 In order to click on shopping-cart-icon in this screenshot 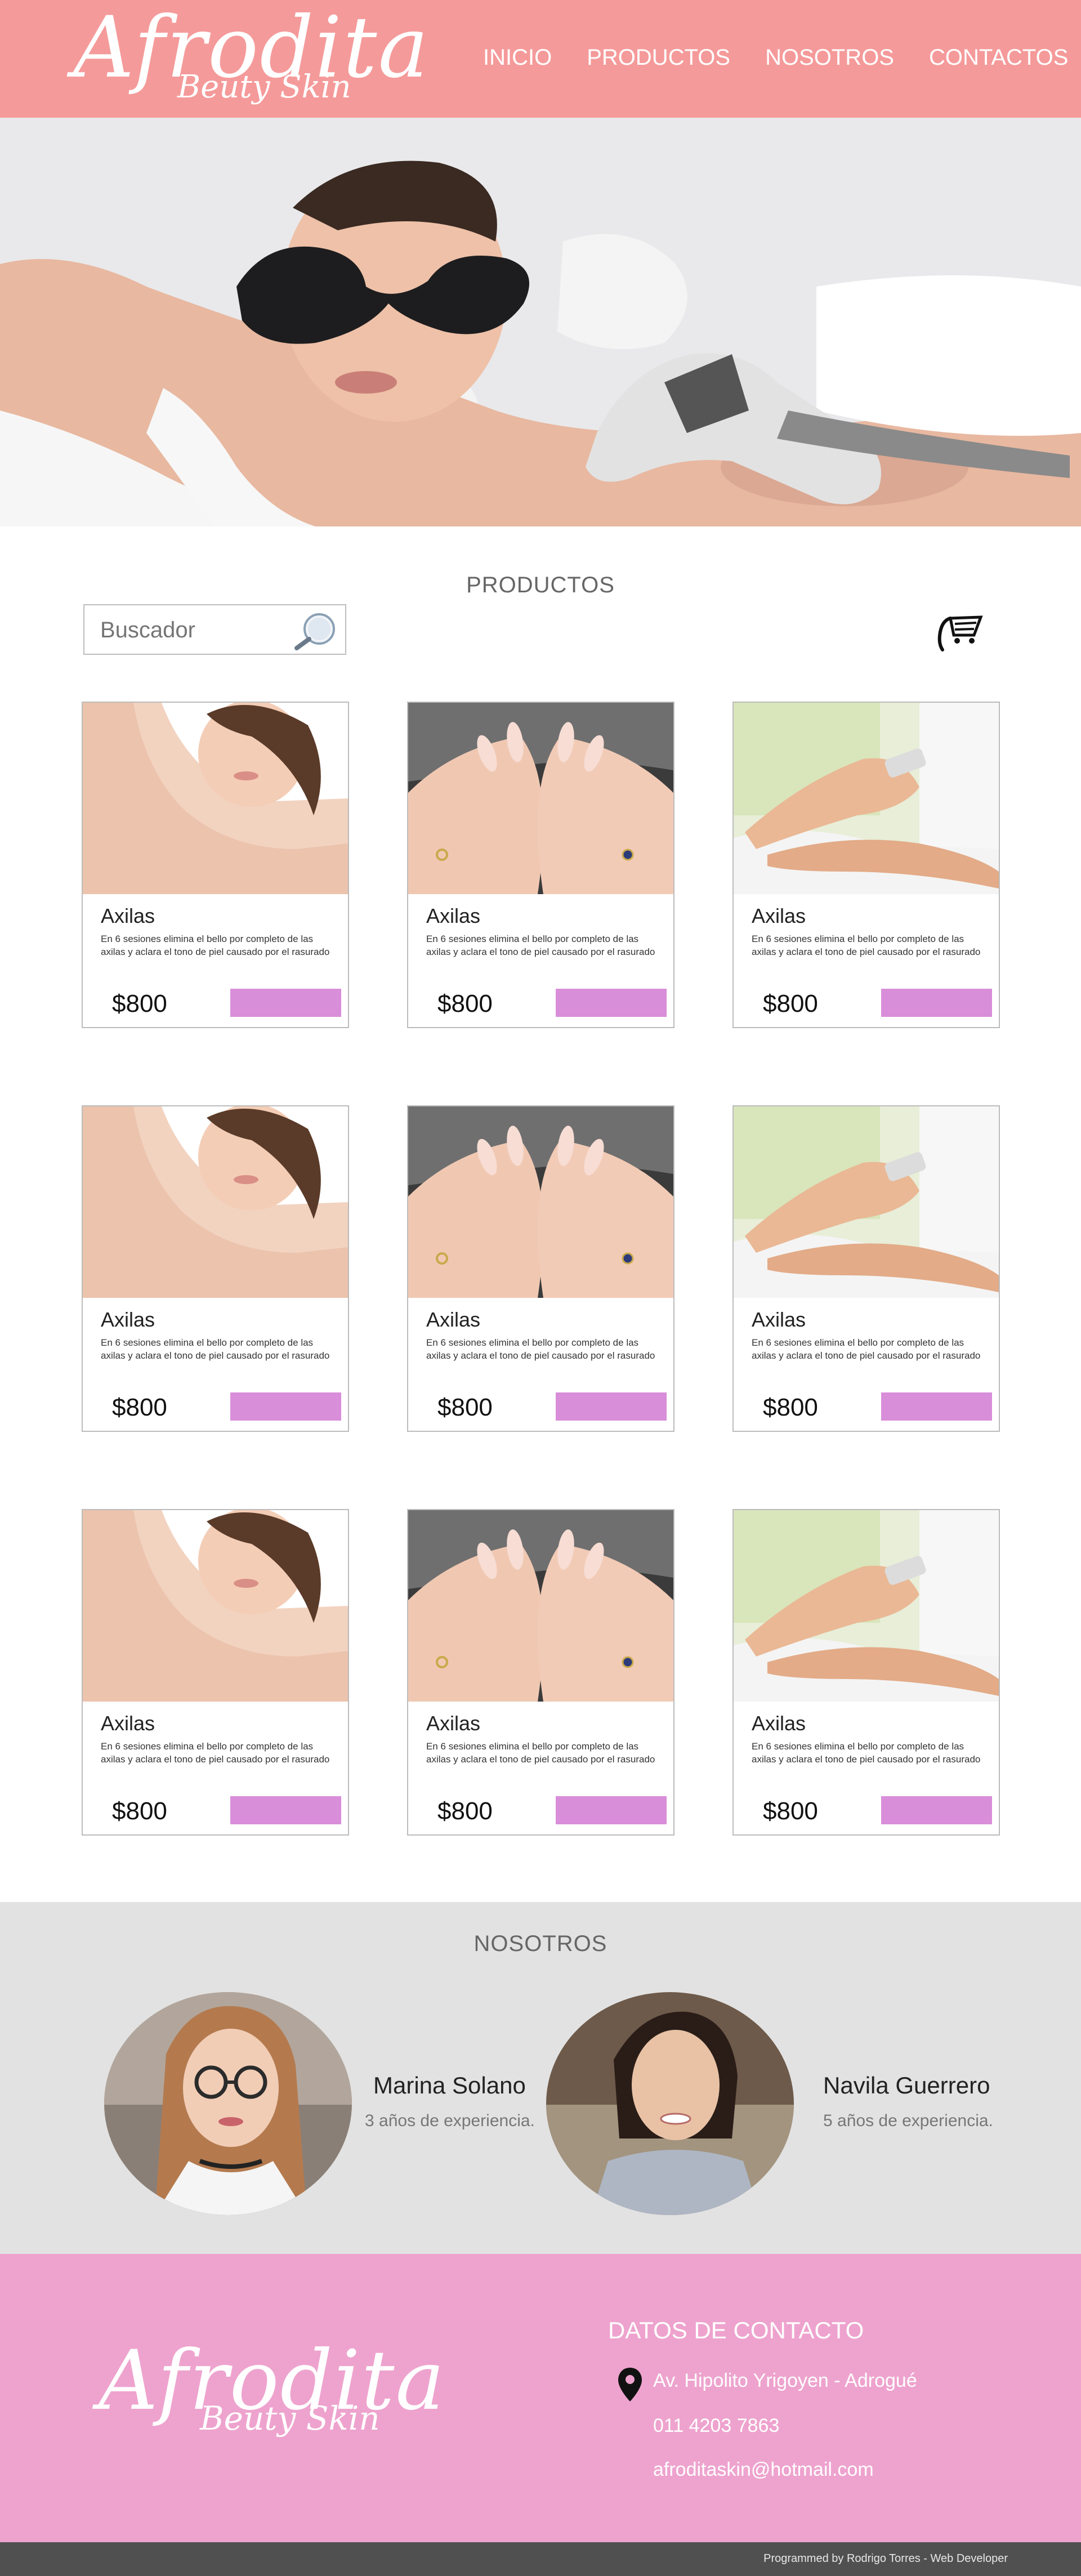, I will do `click(960, 629)`.